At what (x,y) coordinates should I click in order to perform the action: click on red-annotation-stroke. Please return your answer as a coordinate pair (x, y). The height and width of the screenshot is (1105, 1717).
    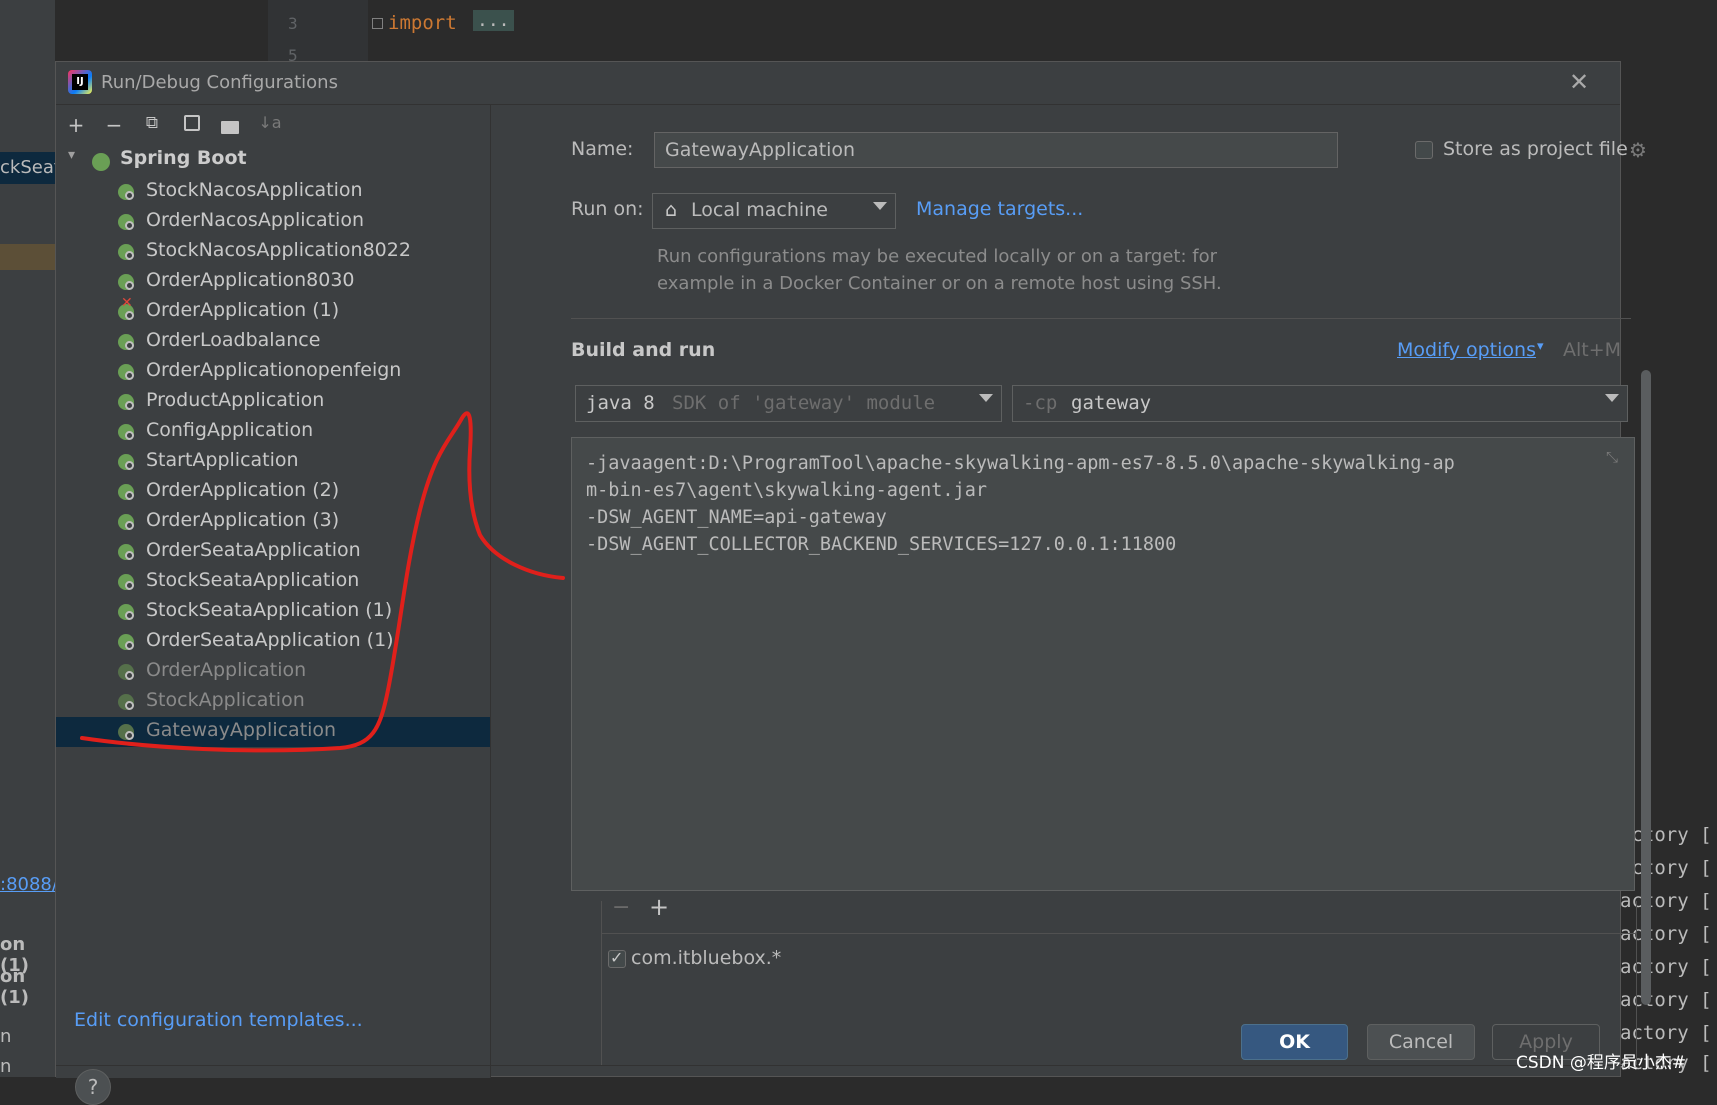
    Looking at the image, I should click on (322, 582).